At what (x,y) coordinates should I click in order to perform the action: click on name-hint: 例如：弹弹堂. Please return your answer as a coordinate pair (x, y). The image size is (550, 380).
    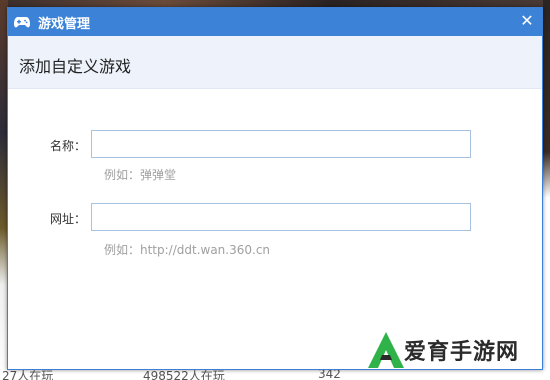
    Looking at the image, I should click on (140, 175).